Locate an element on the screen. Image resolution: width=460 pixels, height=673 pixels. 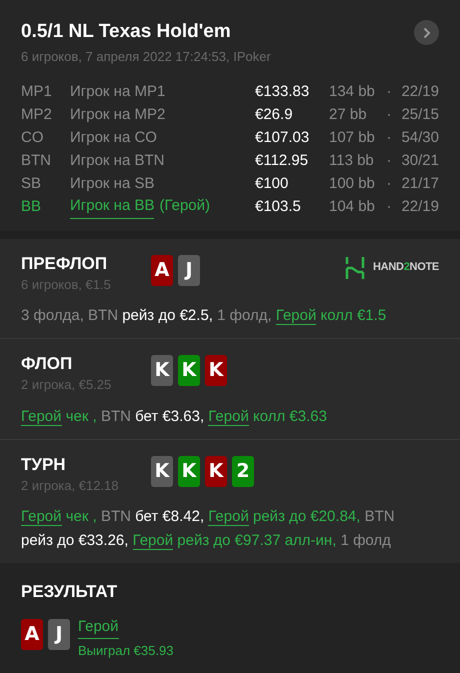
player-position: MP1 is located at coordinates (37, 92).